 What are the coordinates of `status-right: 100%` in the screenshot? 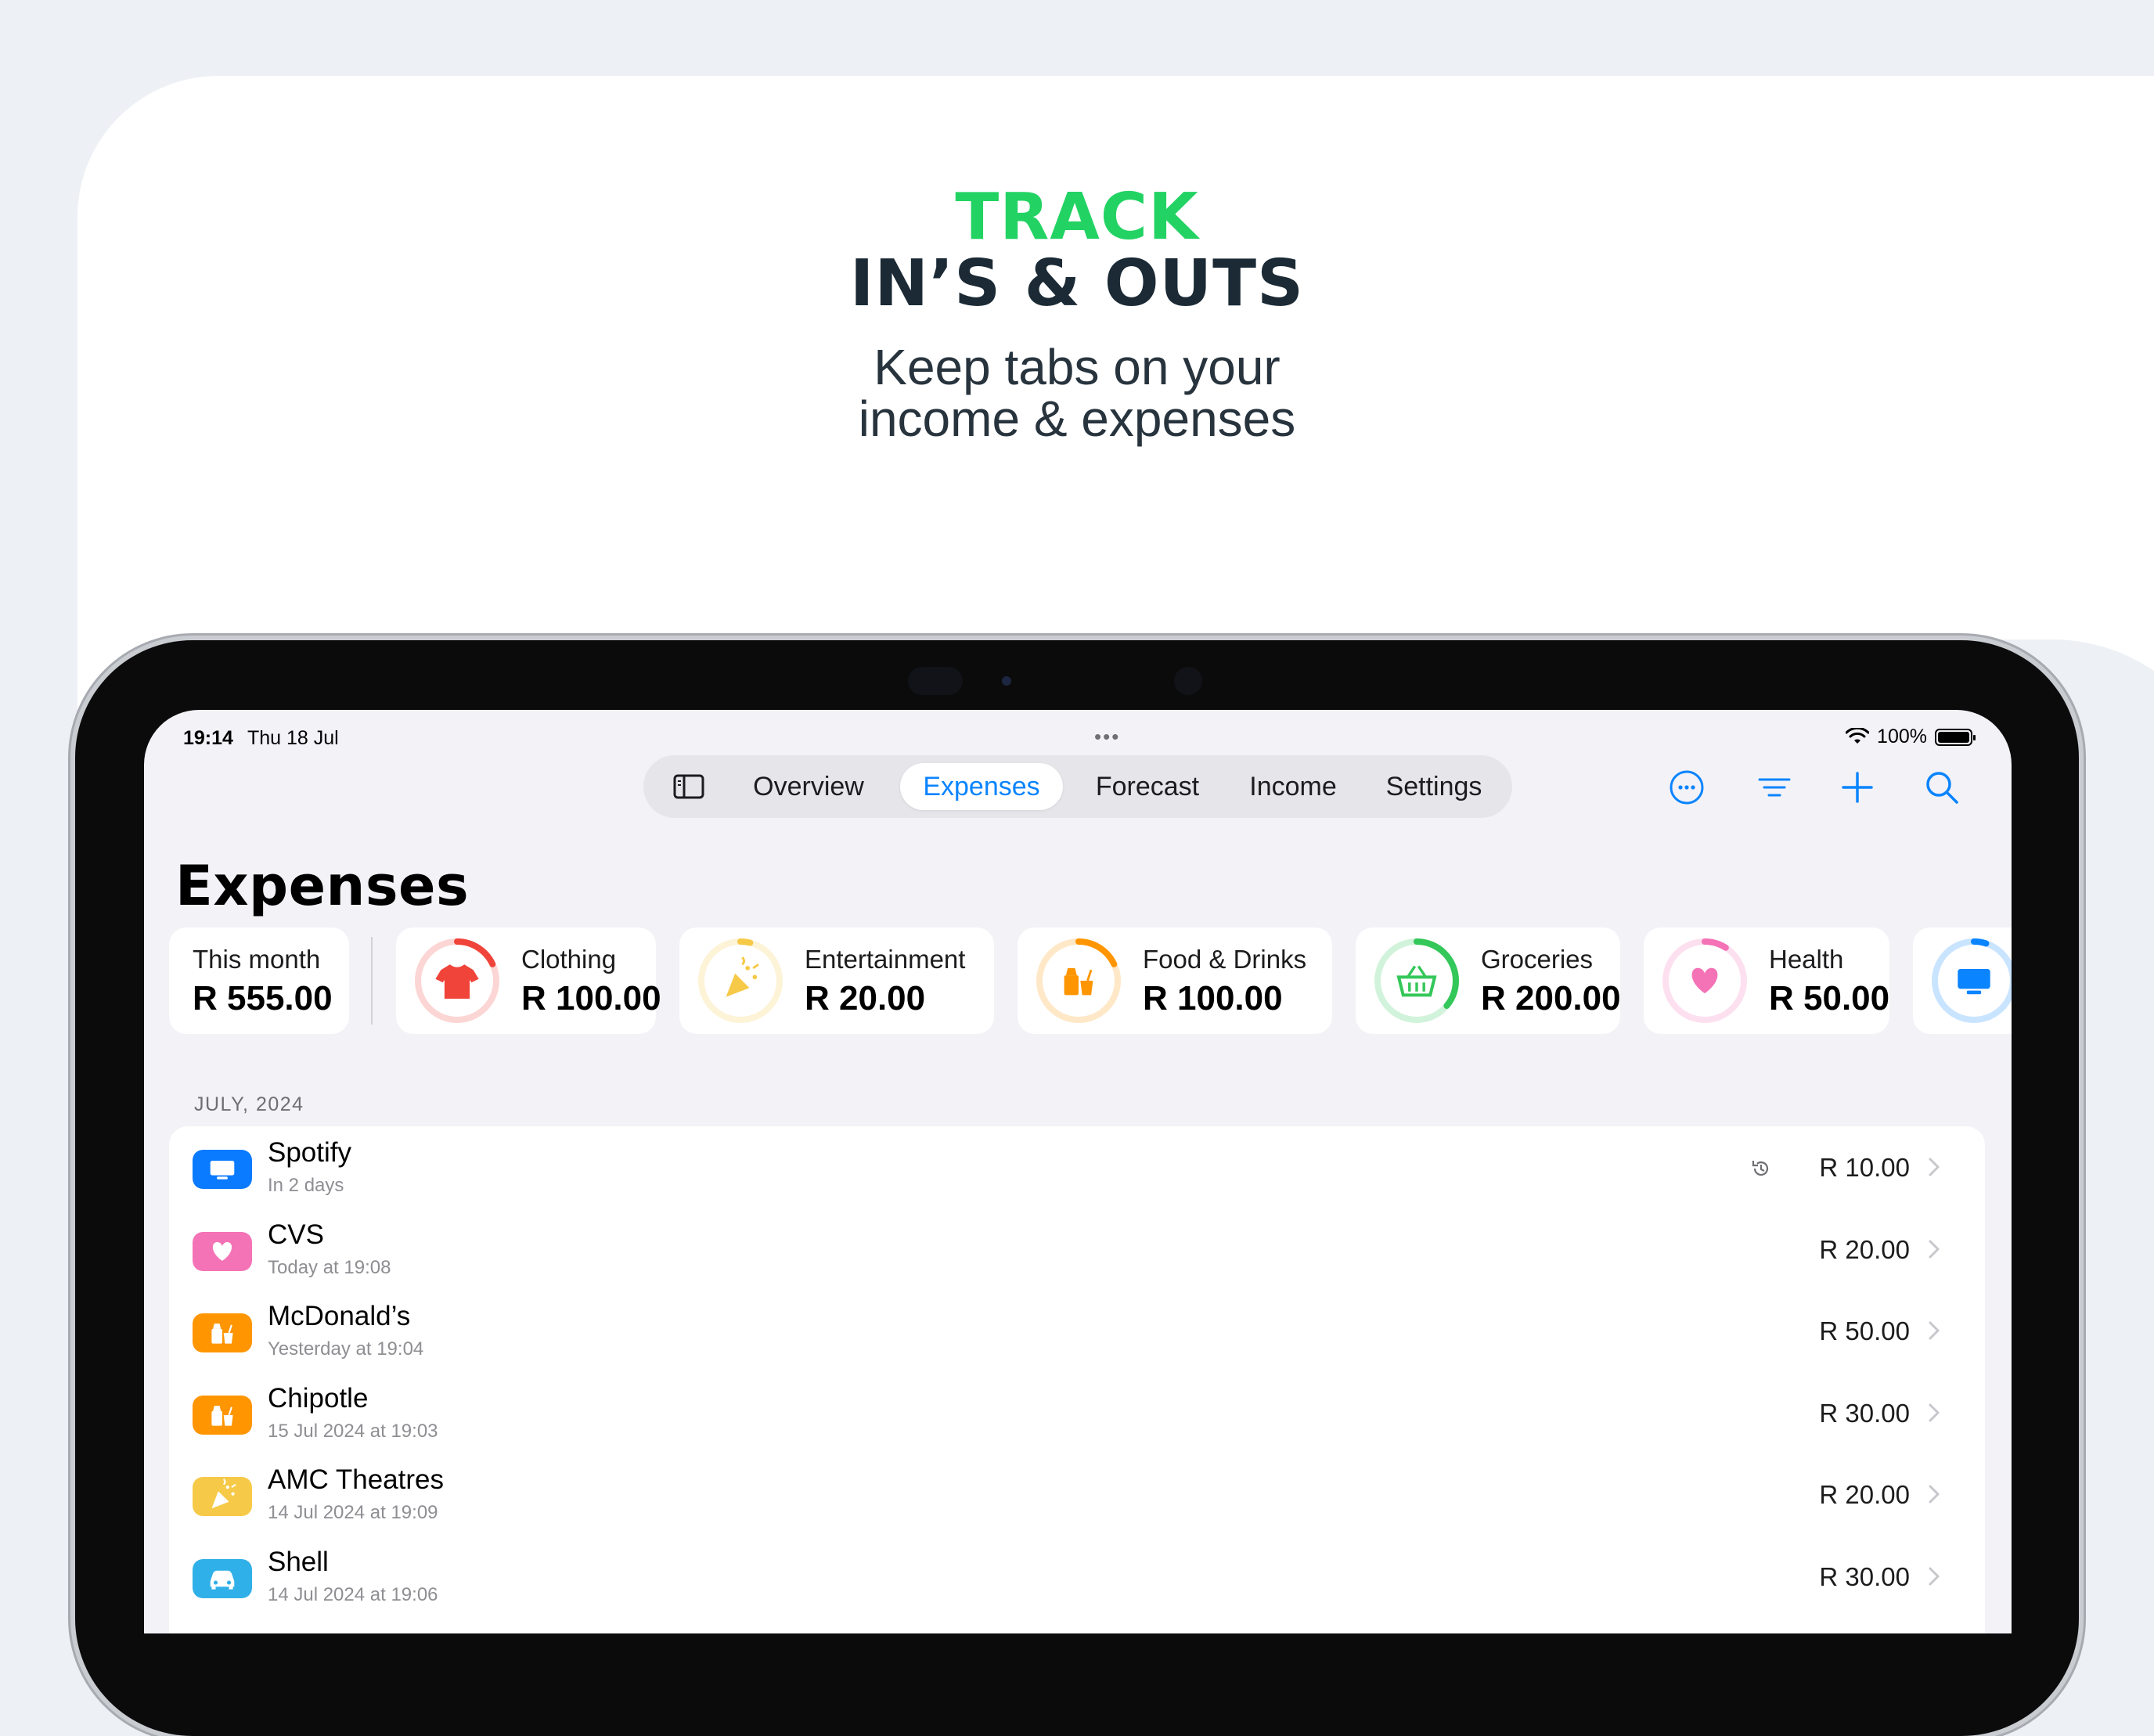 It's located at (1911, 737).